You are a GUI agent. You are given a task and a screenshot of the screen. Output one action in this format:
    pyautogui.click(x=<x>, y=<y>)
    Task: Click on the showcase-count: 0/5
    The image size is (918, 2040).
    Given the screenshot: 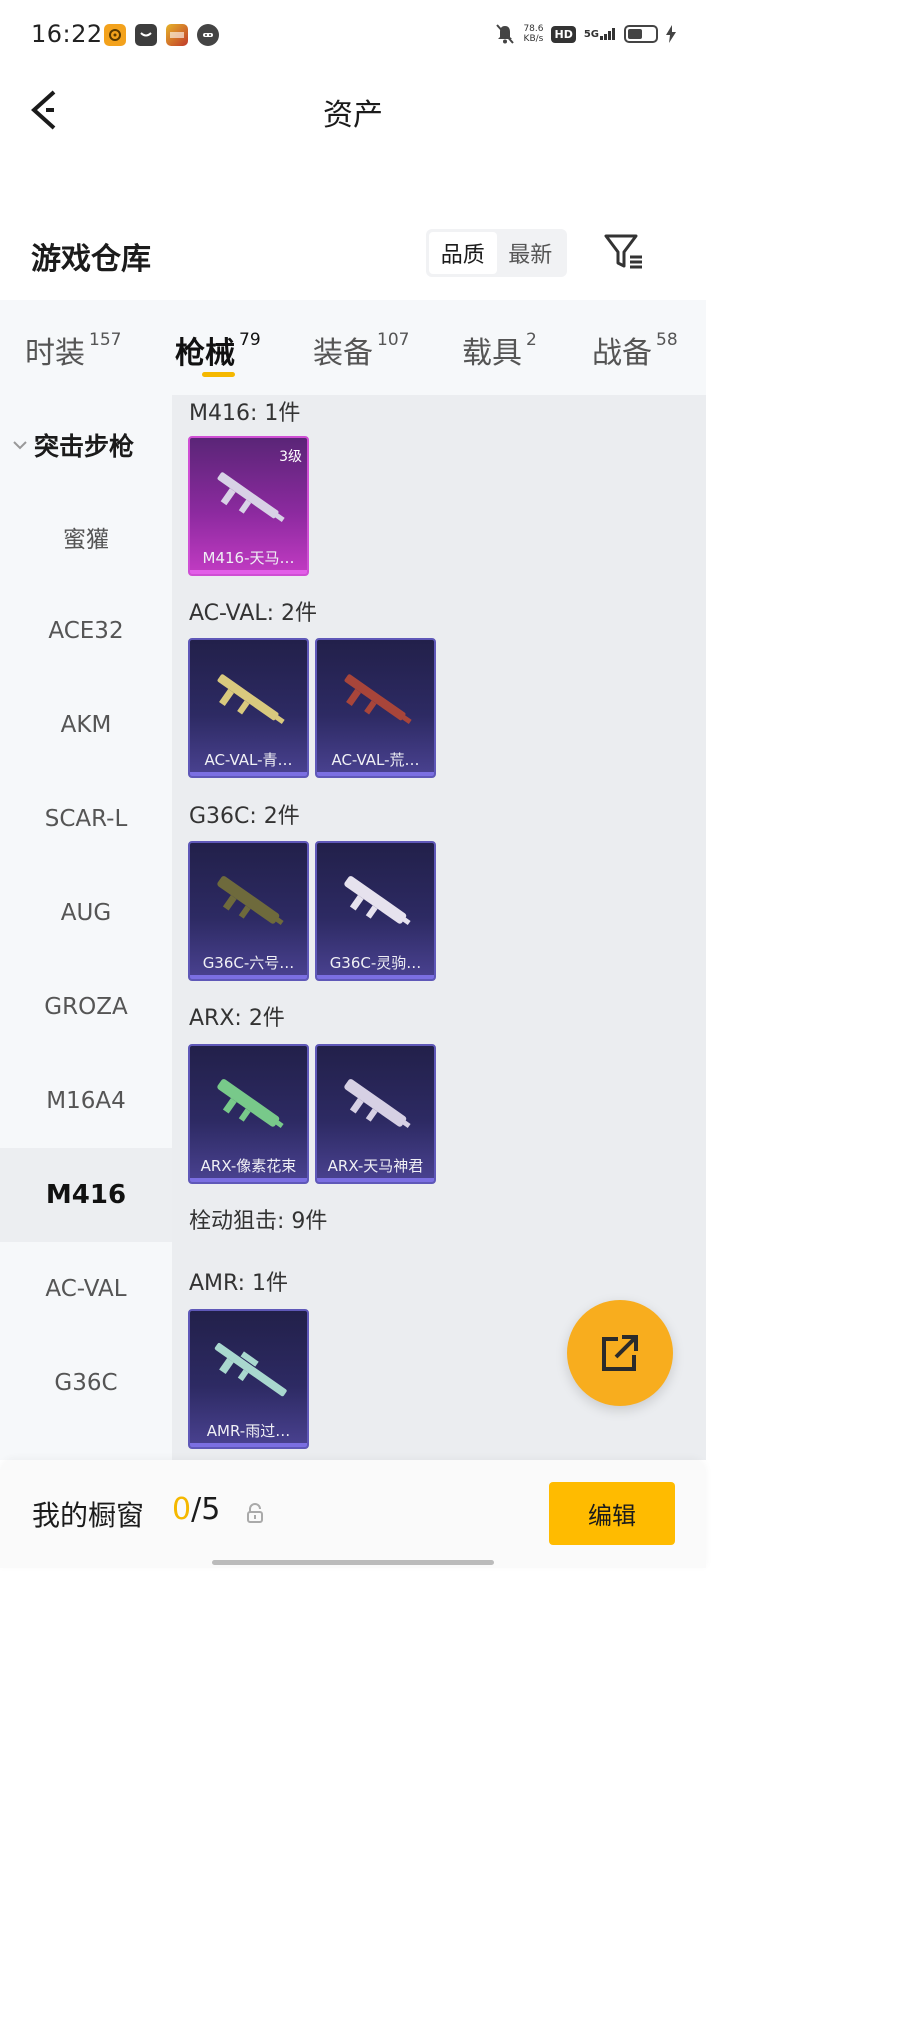 What is the action you would take?
    pyautogui.click(x=196, y=1509)
    